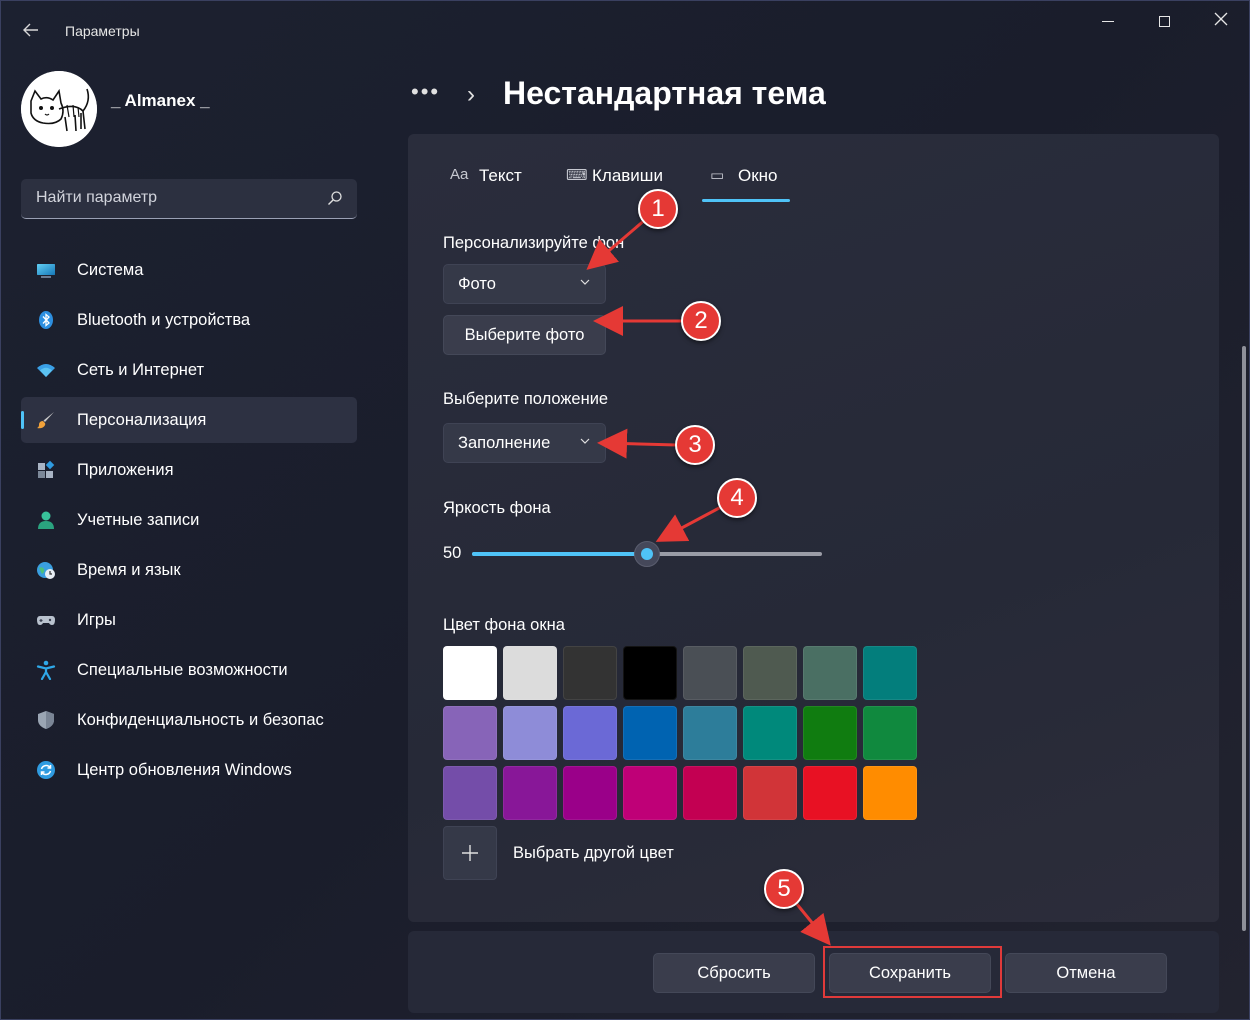 This screenshot has height=1020, width=1250. I want to click on sidebar-item-apps: Приложения, so click(189, 470).